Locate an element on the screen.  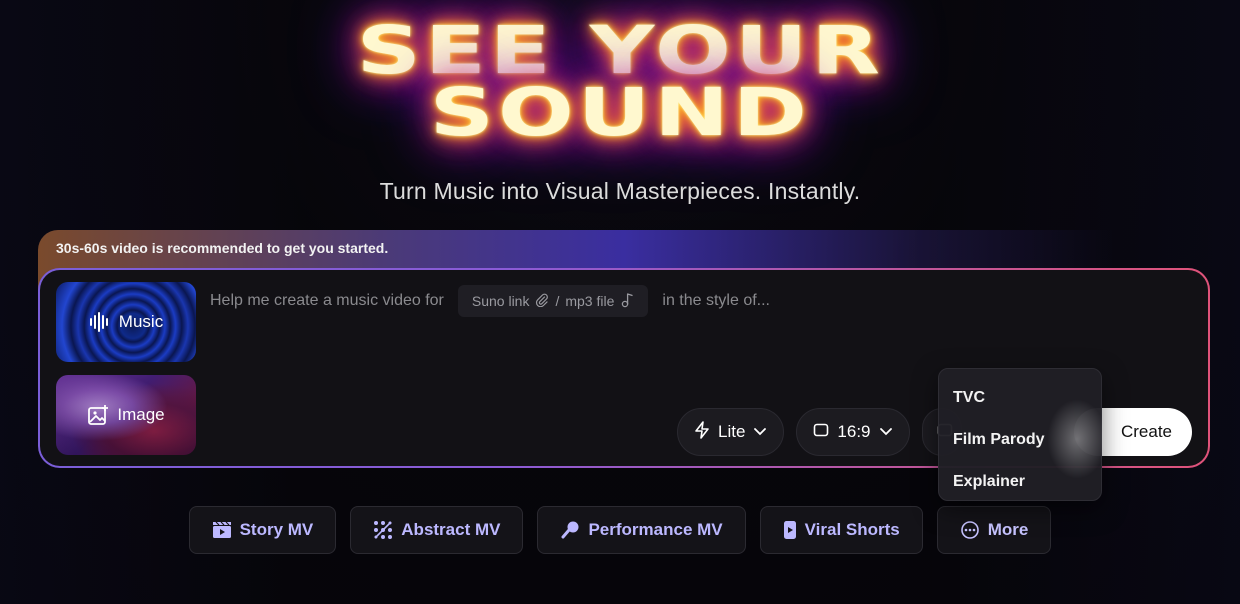
dropdown-item-tvc: TVC is located at coordinates (1020, 398).